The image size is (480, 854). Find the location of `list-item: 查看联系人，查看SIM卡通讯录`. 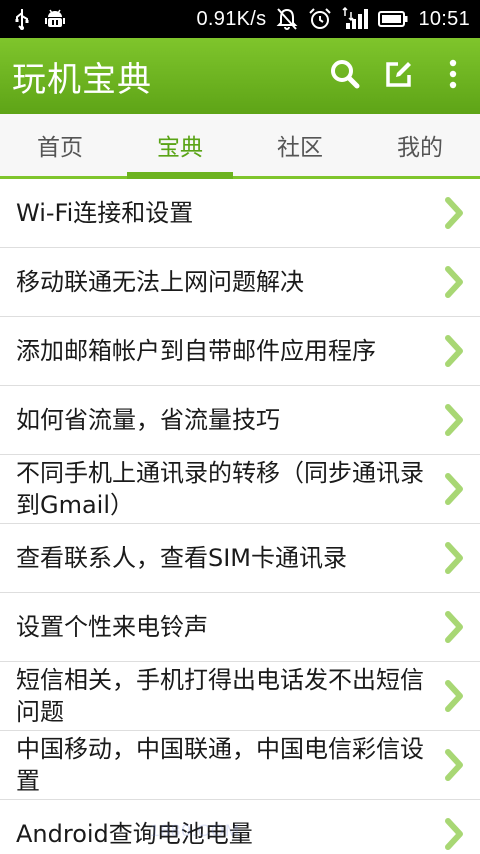

list-item: 查看联系人，查看SIM卡通讯录 is located at coordinates (240, 558).